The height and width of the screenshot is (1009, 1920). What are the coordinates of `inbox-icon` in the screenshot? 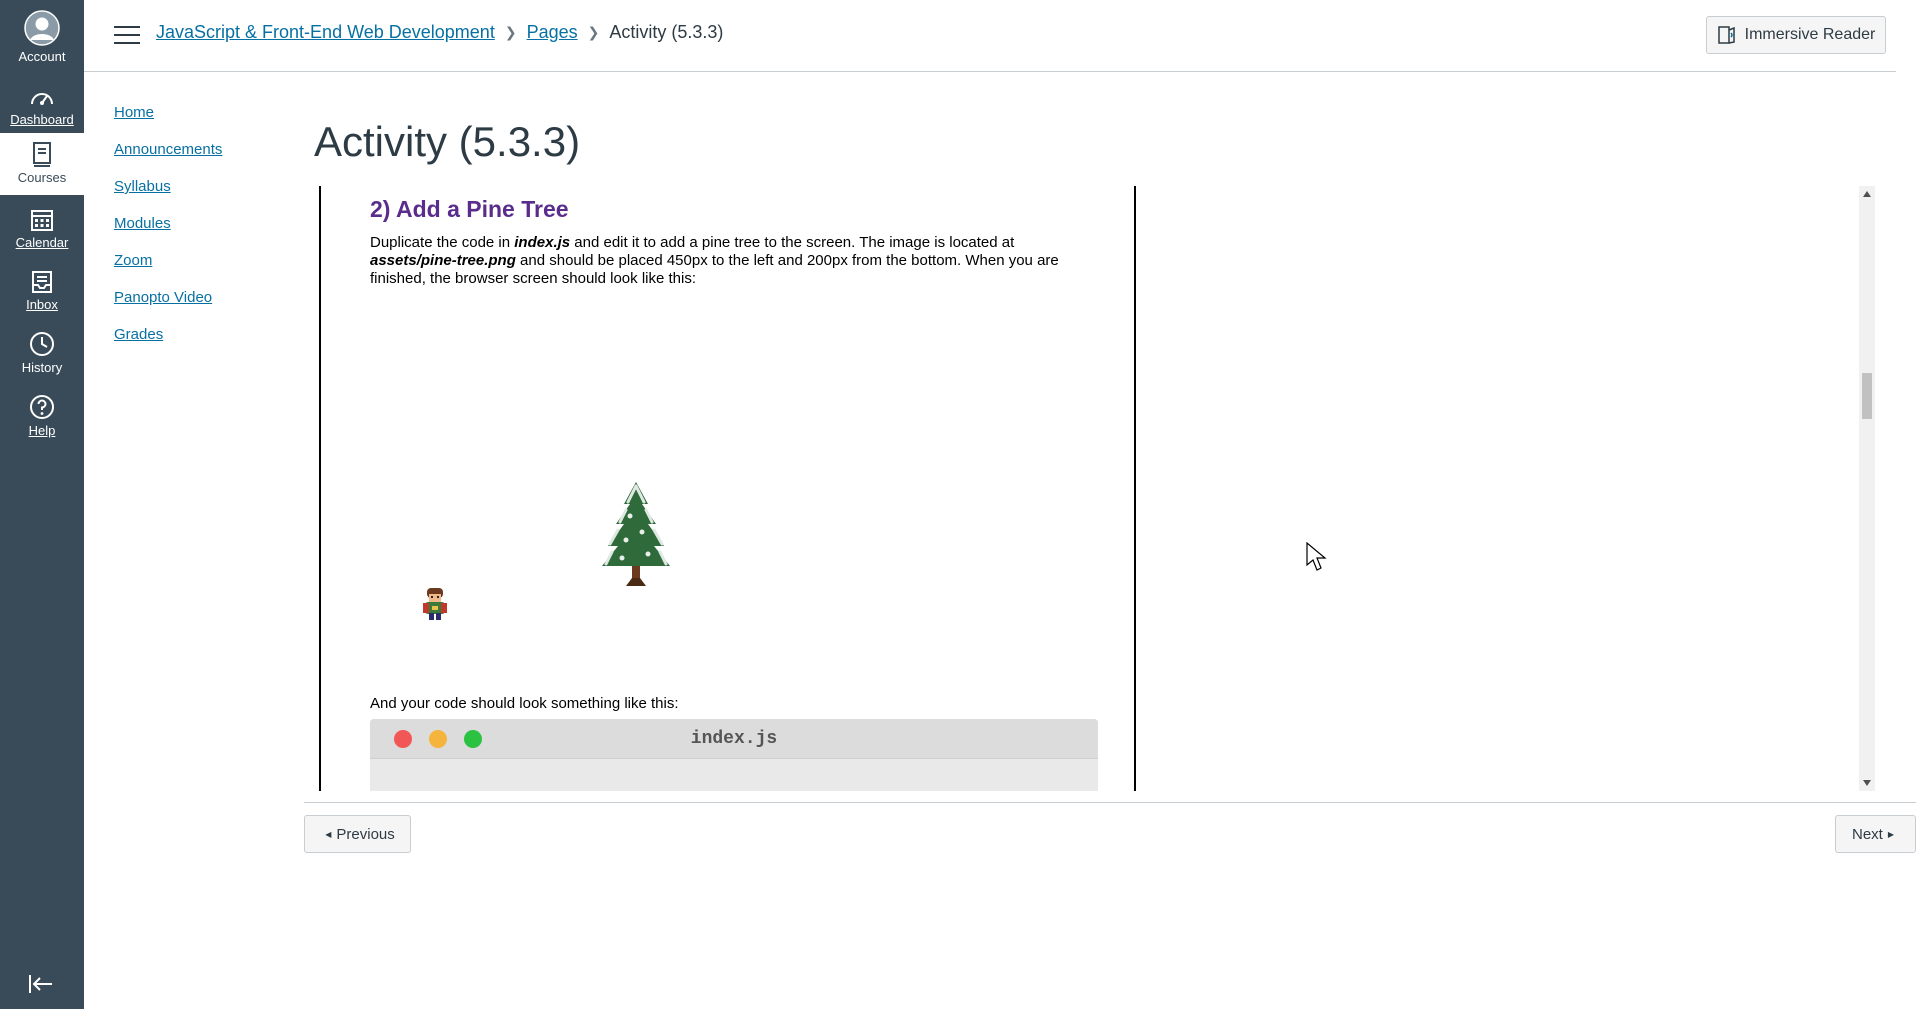 It's located at (42, 277).